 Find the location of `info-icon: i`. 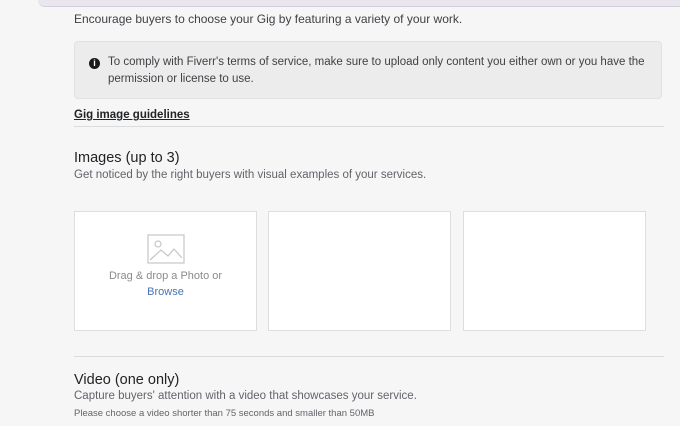

info-icon: i is located at coordinates (94, 63).